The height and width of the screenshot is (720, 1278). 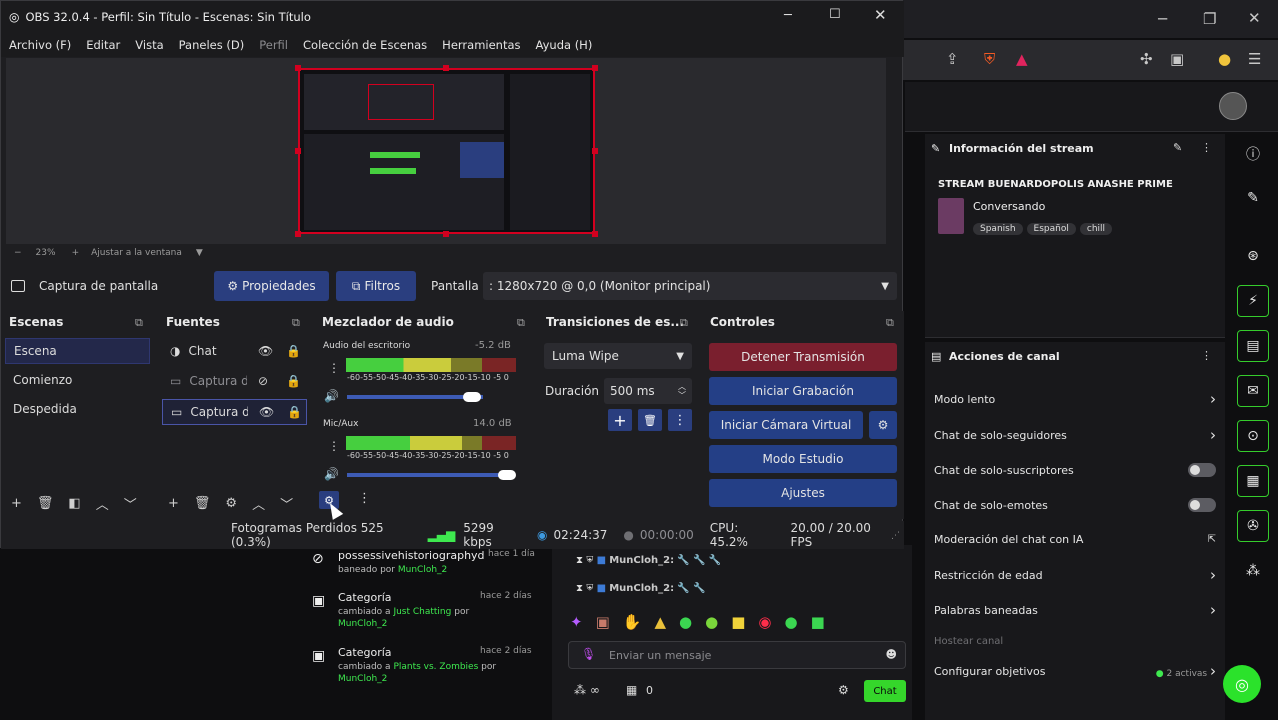 I want to click on emote-bar: ✦▣✋▲●●■◉●■, so click(x=704, y=622).